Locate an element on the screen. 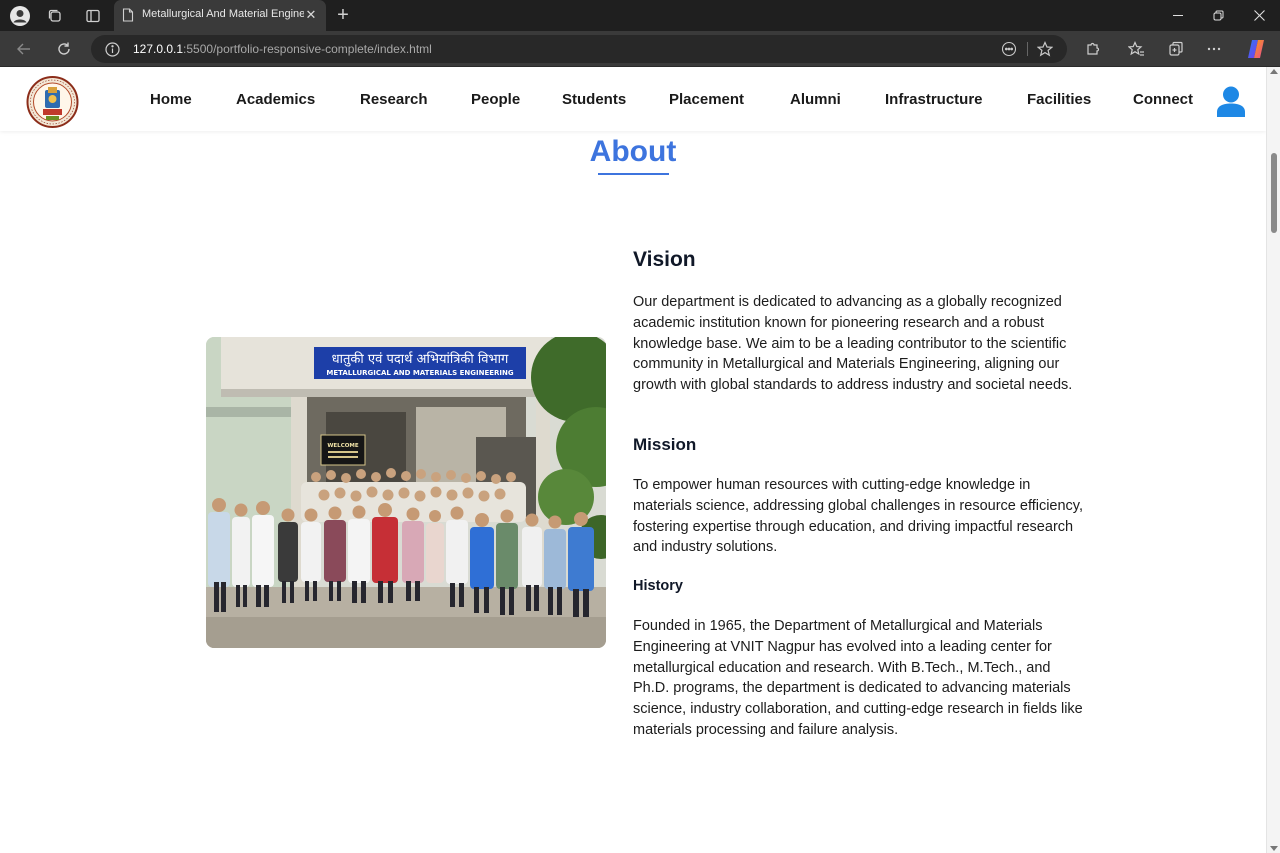 This screenshot has height=853, width=1280. active-tab: Metallurgical And Material Engineering ✕ is located at coordinates (220, 15).